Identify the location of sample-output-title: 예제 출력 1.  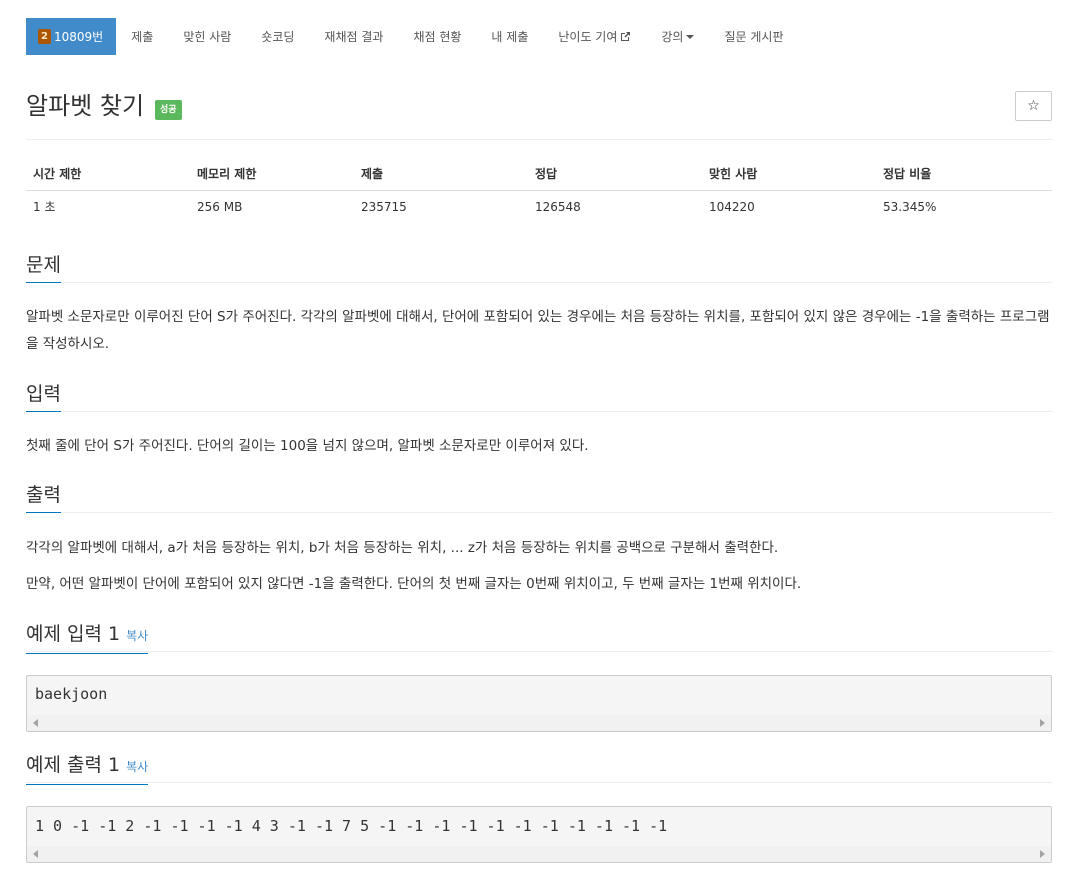
(73, 765).